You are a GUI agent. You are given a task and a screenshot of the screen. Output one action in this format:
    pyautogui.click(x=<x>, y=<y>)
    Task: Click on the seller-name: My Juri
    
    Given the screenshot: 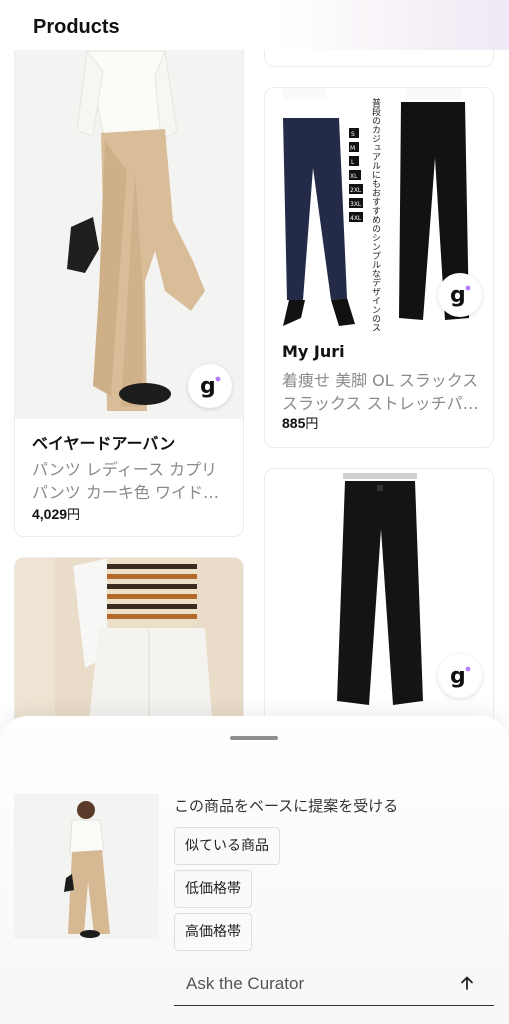 What is the action you would take?
    pyautogui.click(x=313, y=351)
    